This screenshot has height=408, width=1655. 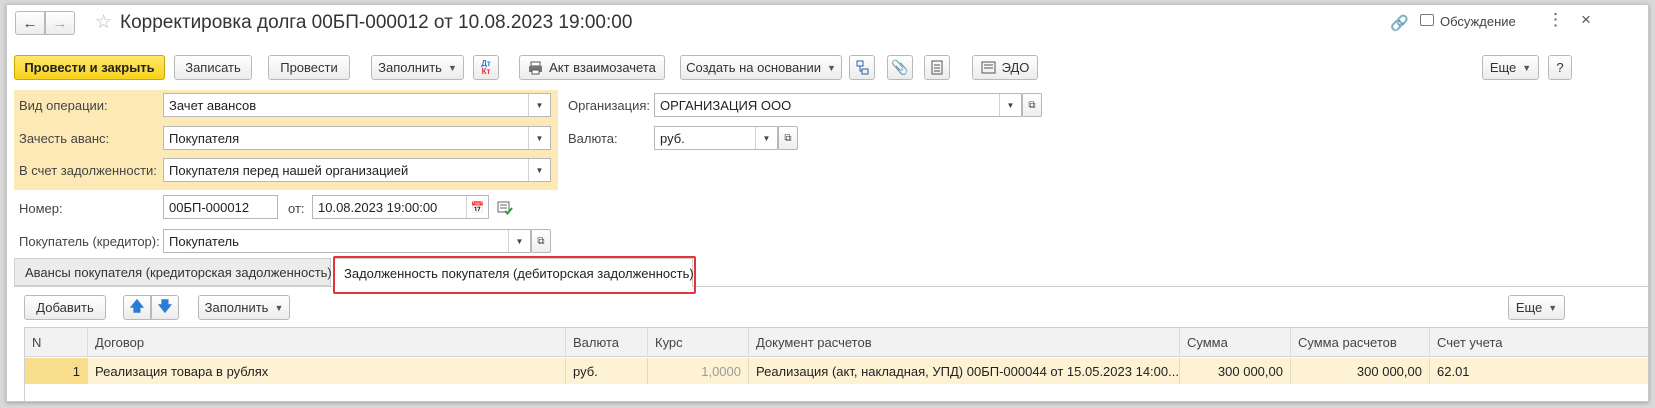 What do you see at coordinates (592, 67) in the screenshot?
I see `reconciliation-act-button: Акт взаимозачета` at bounding box center [592, 67].